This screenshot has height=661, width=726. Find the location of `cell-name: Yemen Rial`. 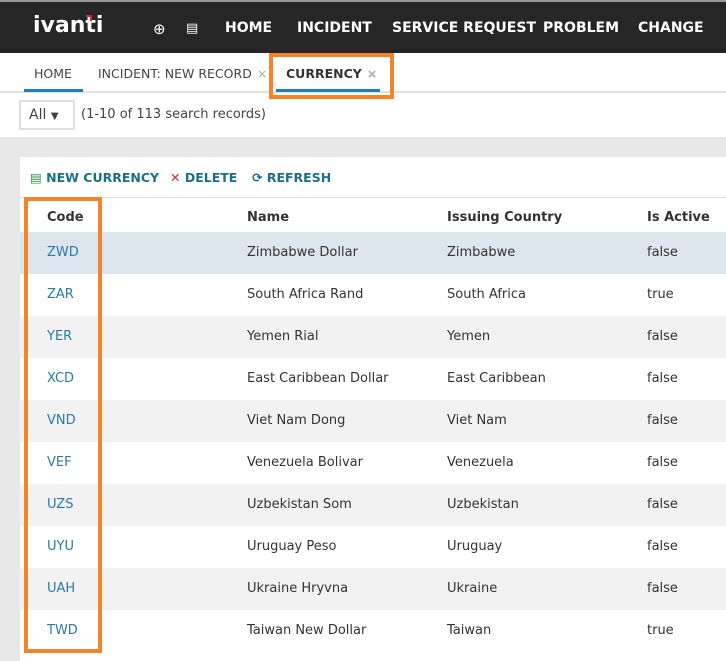

cell-name: Yemen Rial is located at coordinates (283, 336).